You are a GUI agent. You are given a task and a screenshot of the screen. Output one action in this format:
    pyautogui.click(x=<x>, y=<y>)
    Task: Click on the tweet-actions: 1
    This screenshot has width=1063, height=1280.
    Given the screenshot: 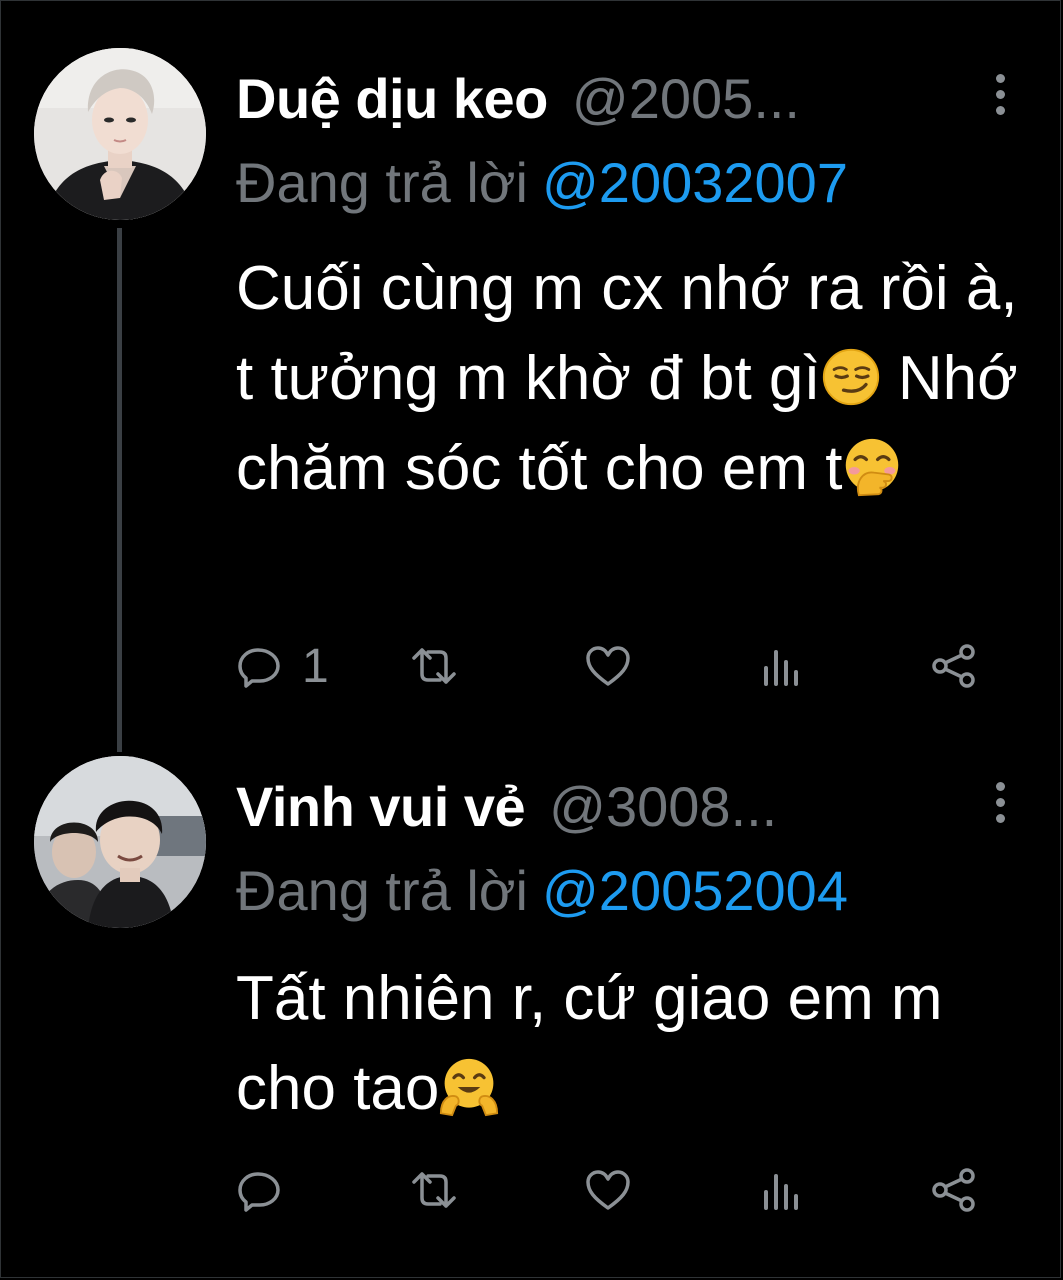 What is the action you would take?
    pyautogui.click(x=616, y=666)
    